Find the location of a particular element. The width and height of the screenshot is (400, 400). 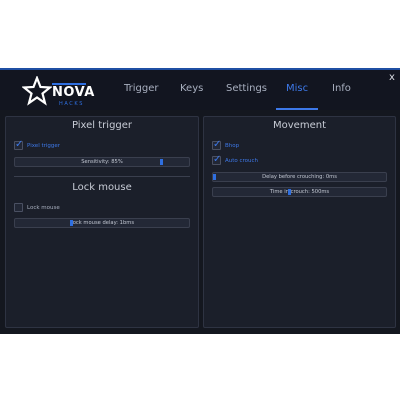

lock-mouse-checkbox: Lock mouse is located at coordinates (54, 208).